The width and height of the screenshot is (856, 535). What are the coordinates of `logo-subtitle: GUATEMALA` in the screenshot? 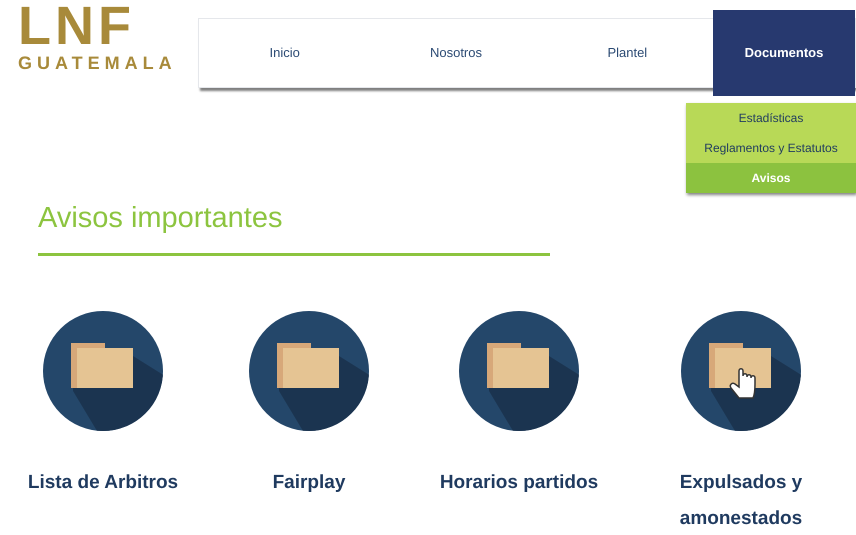 It's located at (97, 63).